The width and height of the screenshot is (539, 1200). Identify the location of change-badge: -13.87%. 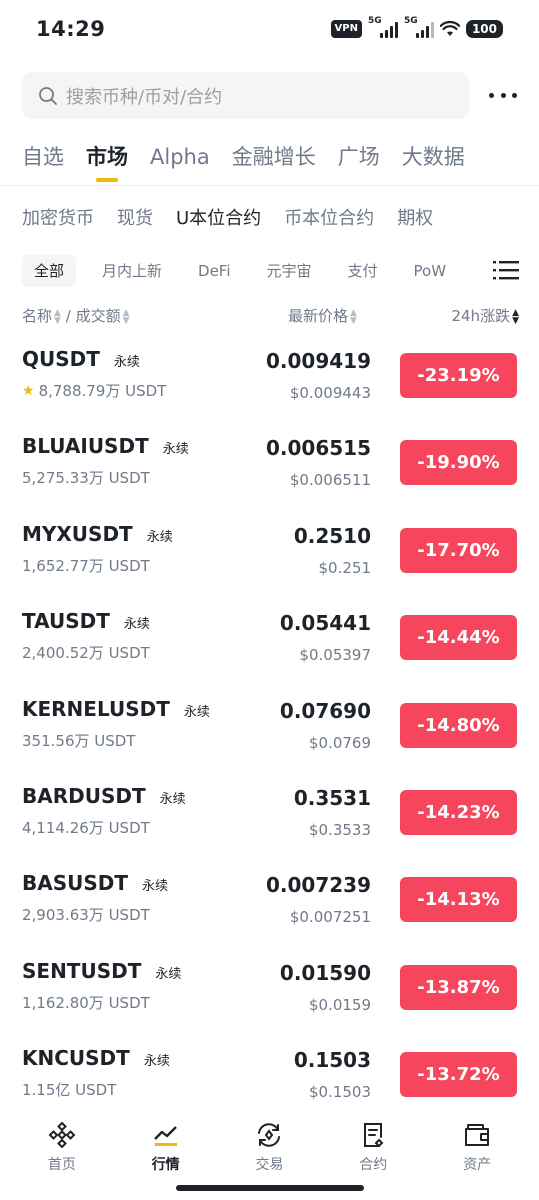
(458, 987).